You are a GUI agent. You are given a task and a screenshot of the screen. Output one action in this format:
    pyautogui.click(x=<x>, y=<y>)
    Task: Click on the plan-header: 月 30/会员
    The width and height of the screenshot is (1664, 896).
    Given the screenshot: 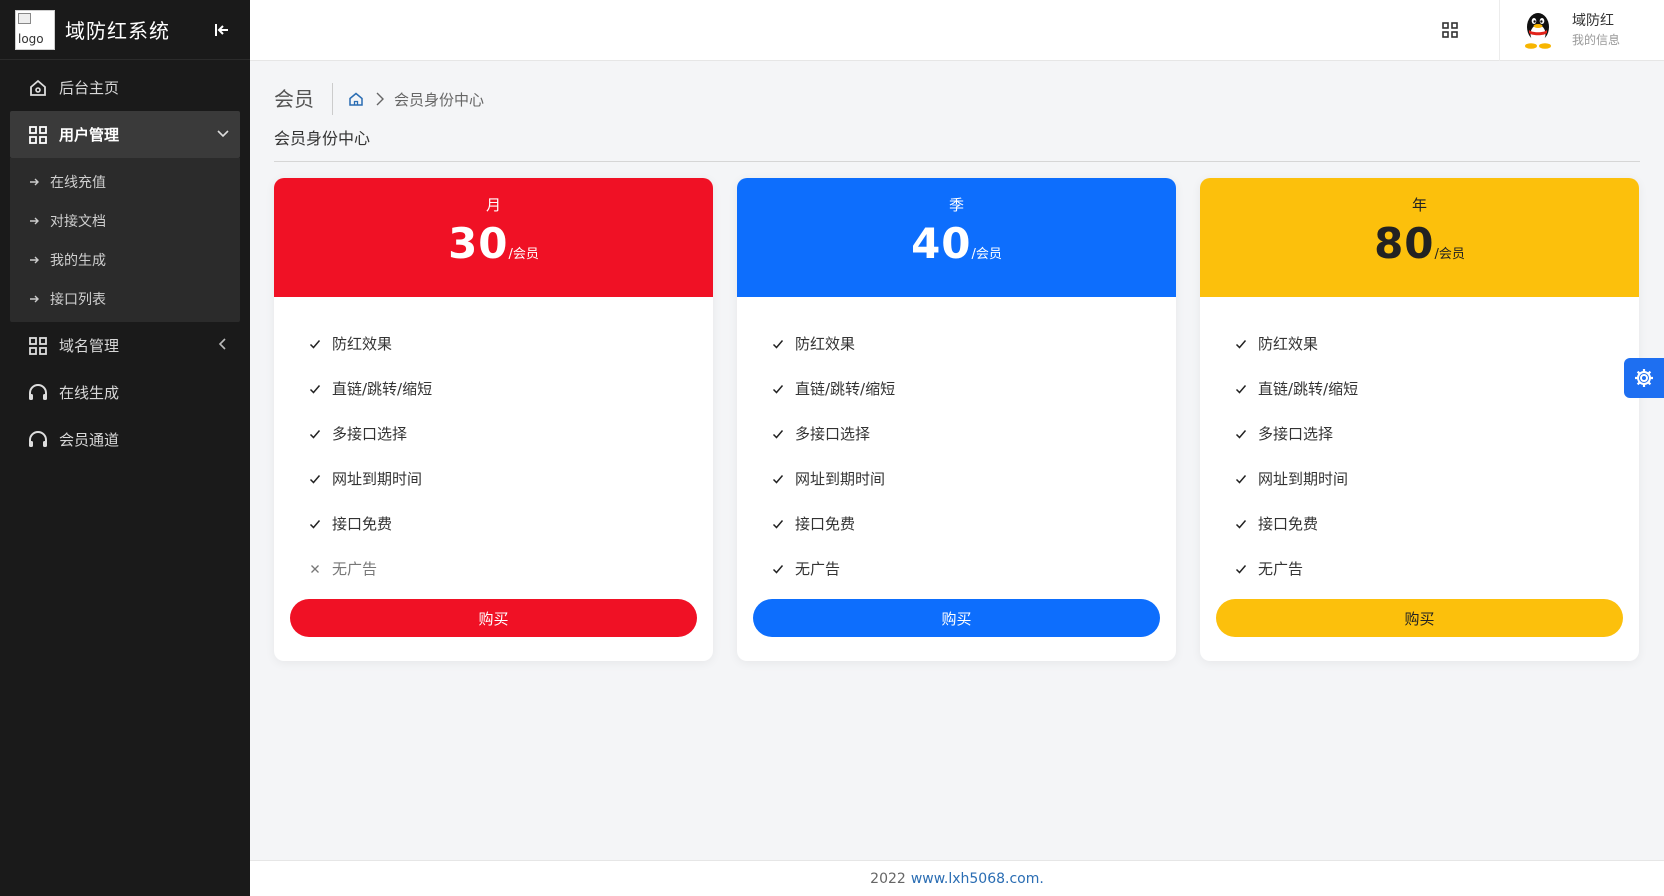 What is the action you would take?
    pyautogui.click(x=493, y=237)
    